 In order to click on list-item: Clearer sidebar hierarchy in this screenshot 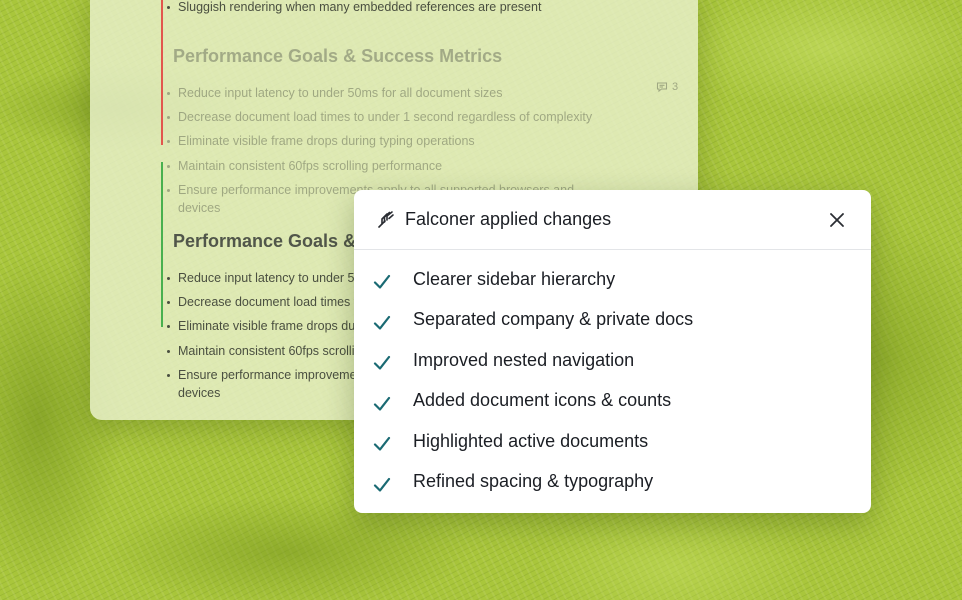, I will do `click(612, 279)`.